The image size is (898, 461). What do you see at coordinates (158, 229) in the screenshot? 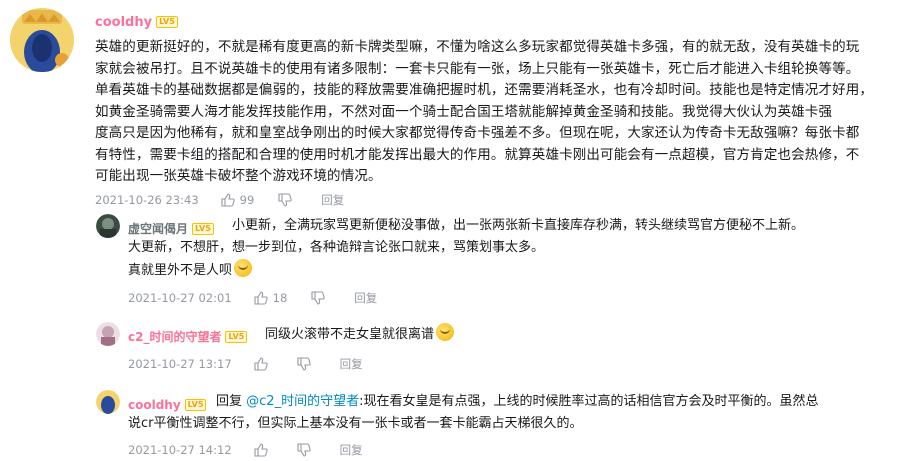
I see `username: 虚空闻偈月` at bounding box center [158, 229].